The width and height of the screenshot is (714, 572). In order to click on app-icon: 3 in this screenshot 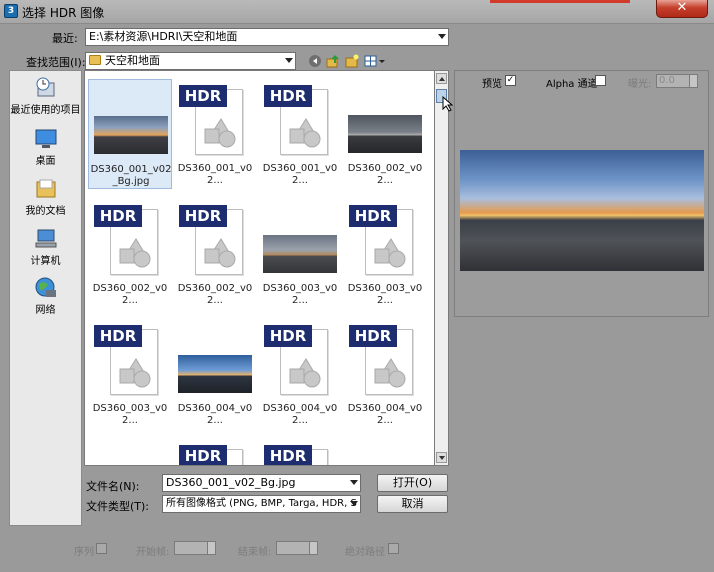, I will do `click(11, 11)`.